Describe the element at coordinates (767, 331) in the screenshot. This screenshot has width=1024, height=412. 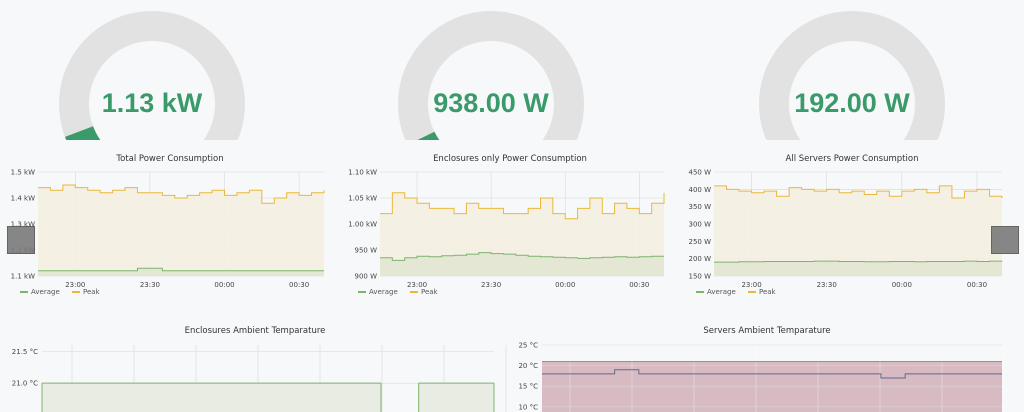
I see `panel-title: Servers Ambient Temparature` at that location.